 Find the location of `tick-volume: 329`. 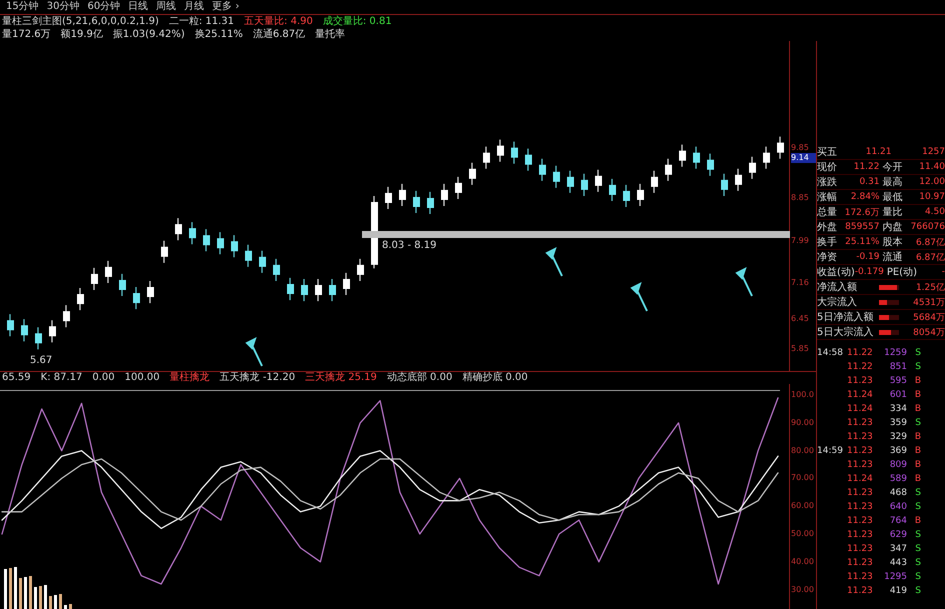

tick-volume: 329 is located at coordinates (897, 437).